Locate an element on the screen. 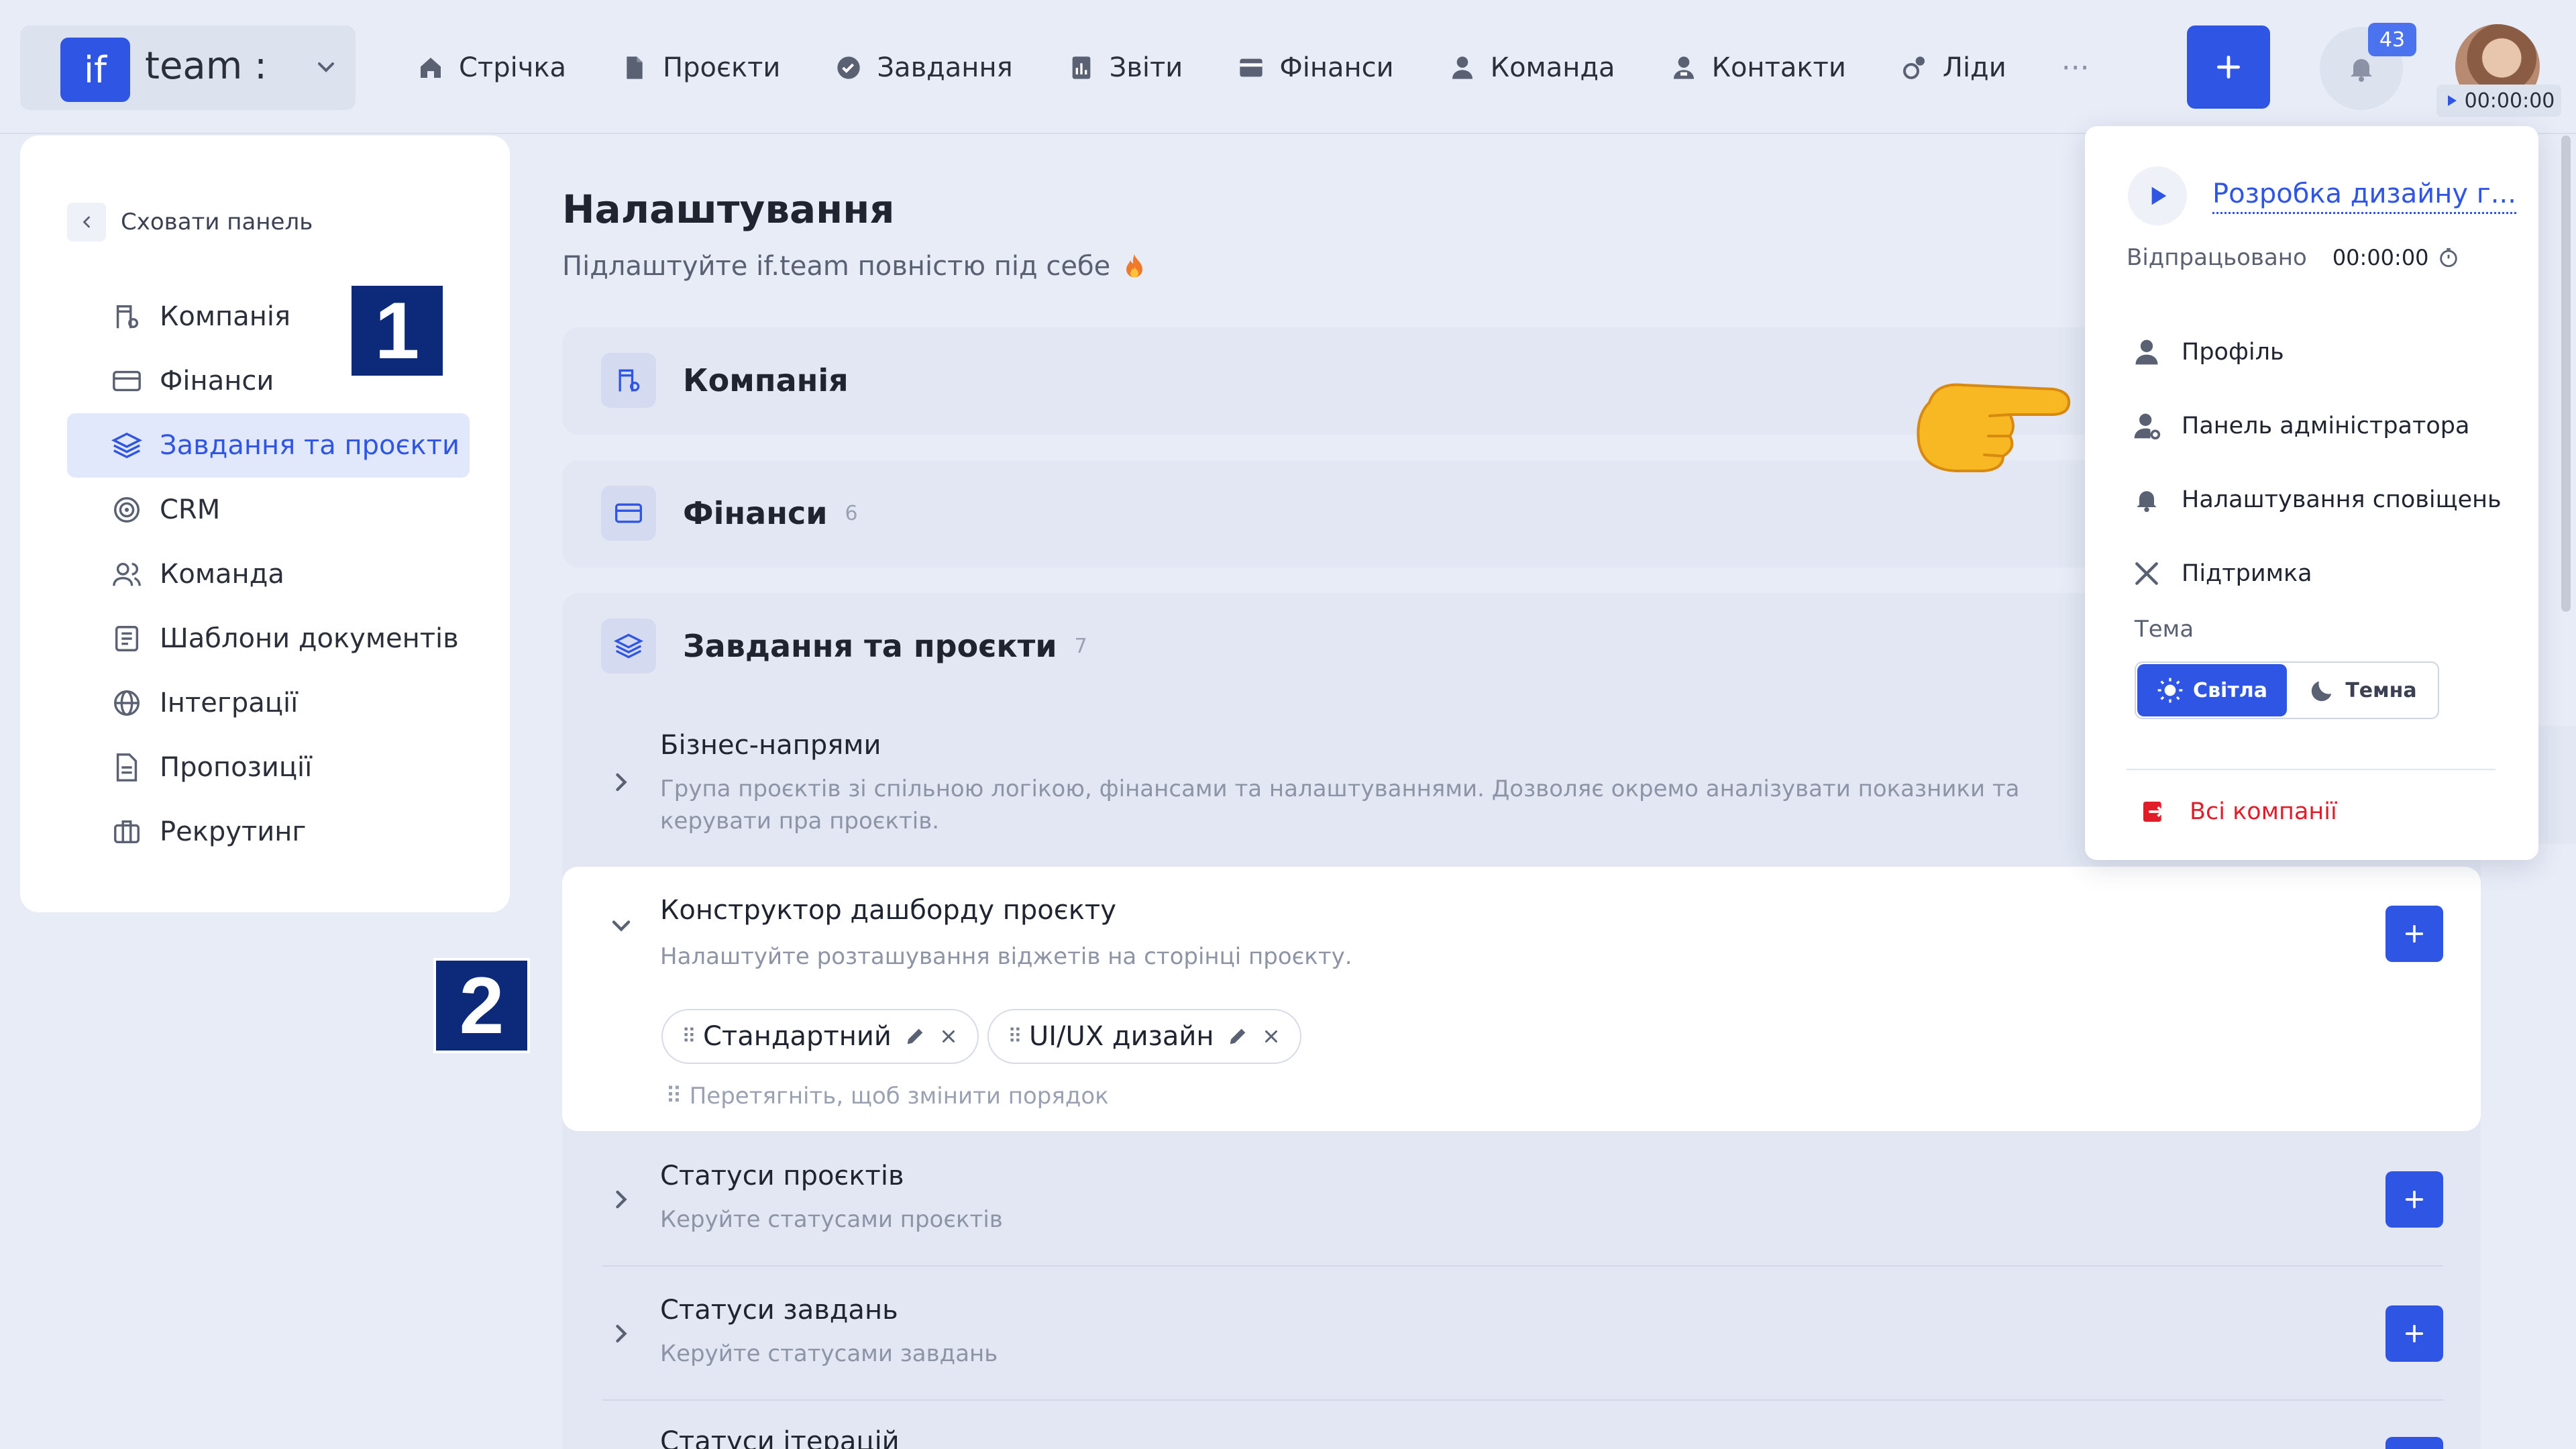 The height and width of the screenshot is (1449, 2576). card-icon is located at coordinates (628, 513).